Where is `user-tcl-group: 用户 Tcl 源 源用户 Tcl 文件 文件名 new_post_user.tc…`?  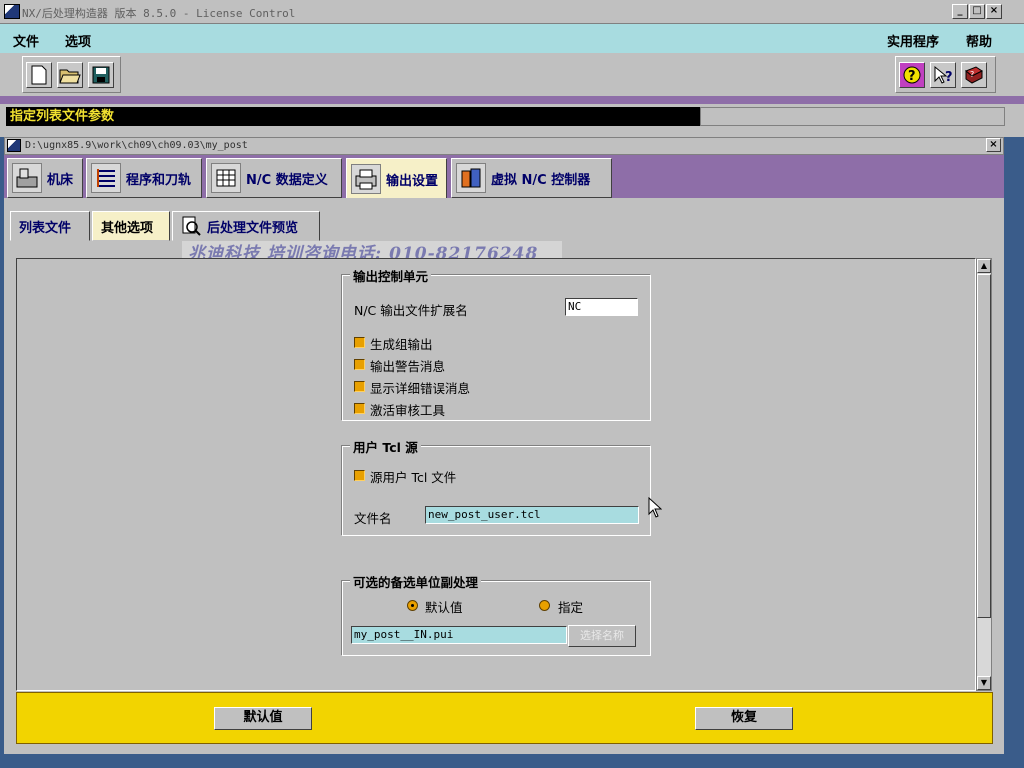
user-tcl-group: 用户 Tcl 源 源用户 Tcl 文件 文件名 new_post_user.tc… is located at coordinates (496, 486).